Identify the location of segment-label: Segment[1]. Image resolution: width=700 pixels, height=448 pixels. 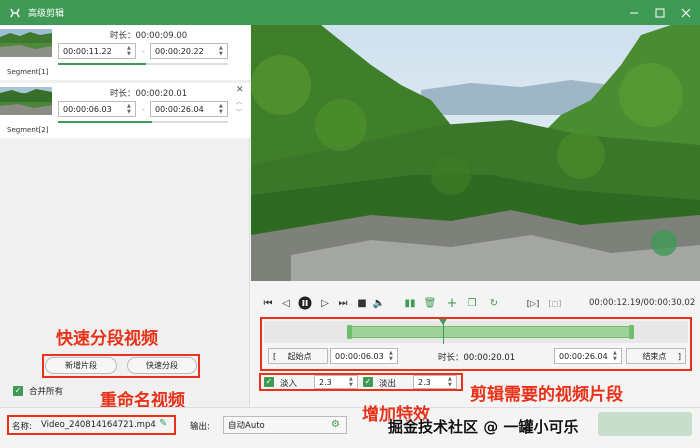
(28, 72).